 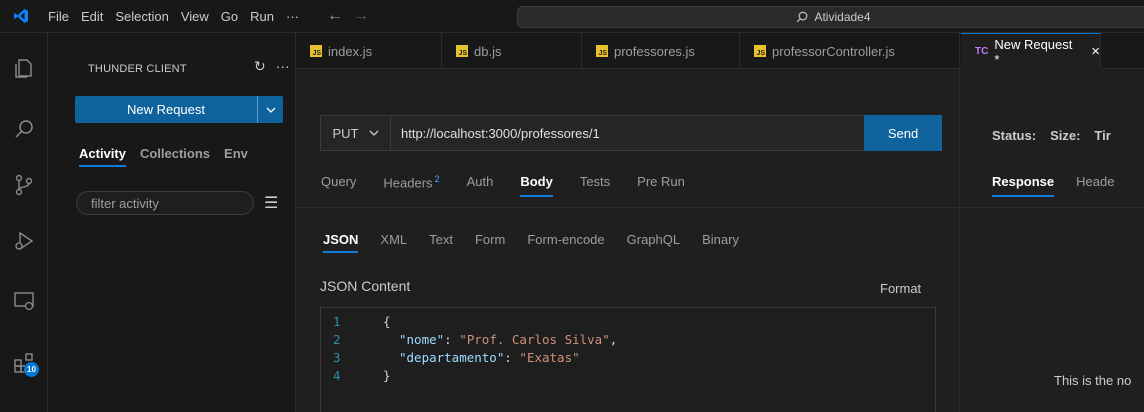 I want to click on tab-body: Body, so click(x=536, y=185).